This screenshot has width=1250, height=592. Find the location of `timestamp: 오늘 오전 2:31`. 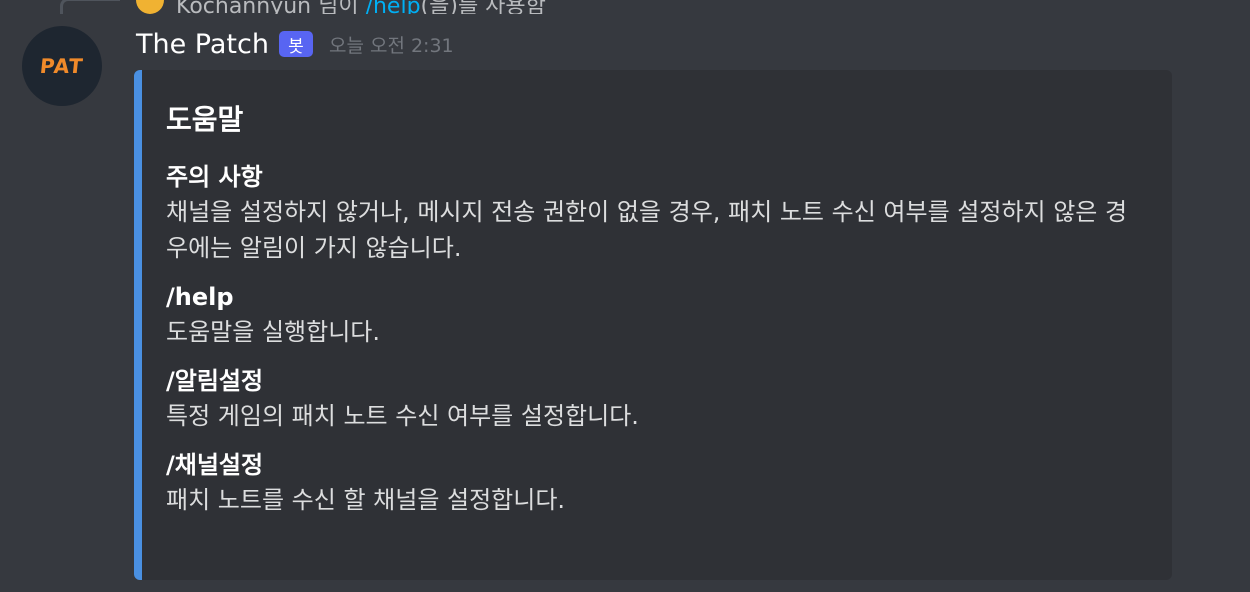

timestamp: 오늘 오전 2:31 is located at coordinates (391, 44).